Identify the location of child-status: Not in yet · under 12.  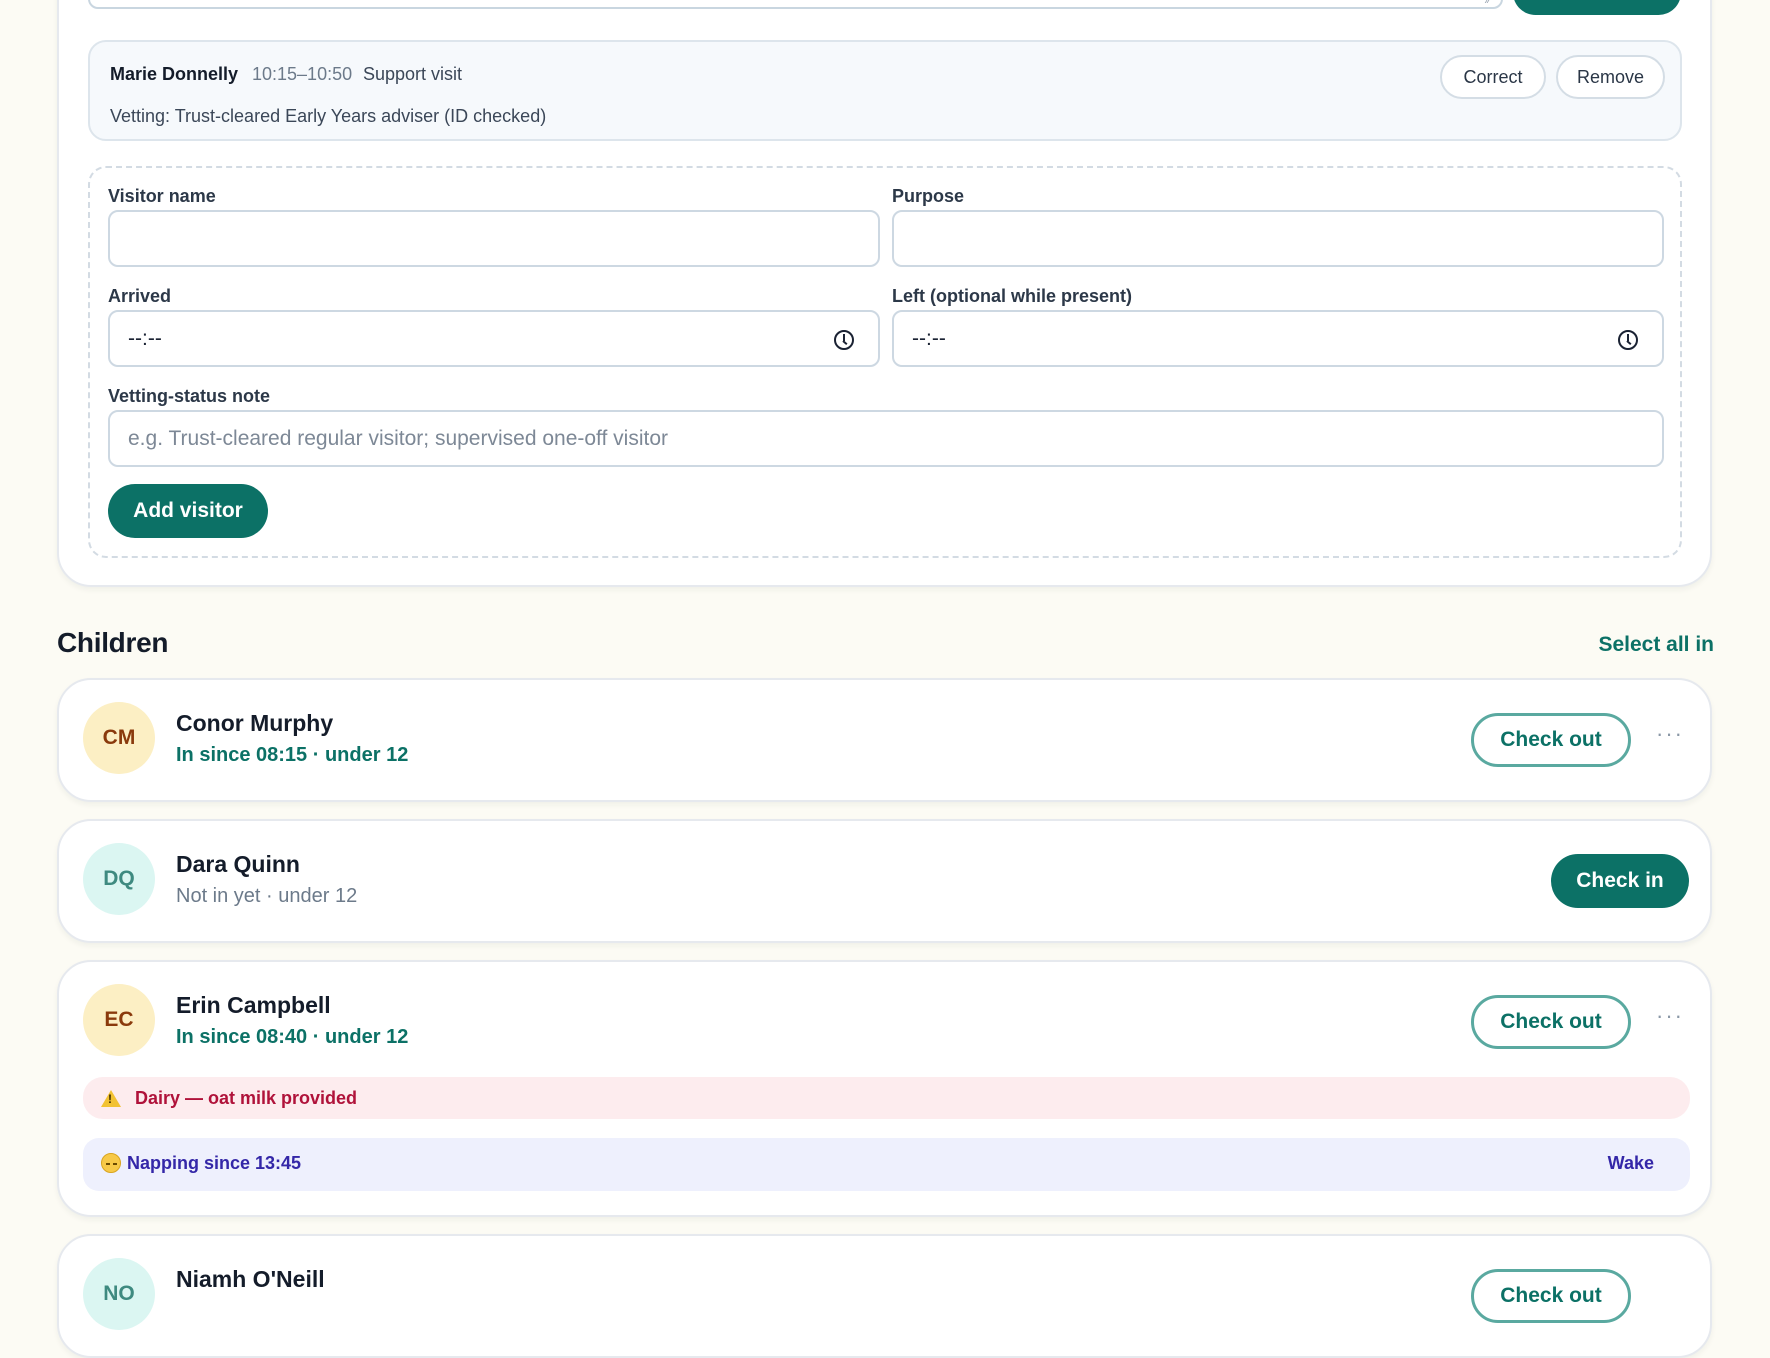
(267, 896).